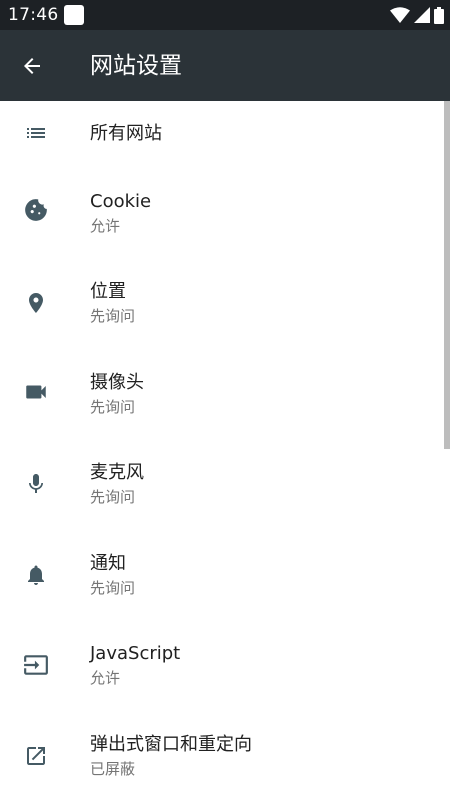  I want to click on status-icons, so click(417, 15).